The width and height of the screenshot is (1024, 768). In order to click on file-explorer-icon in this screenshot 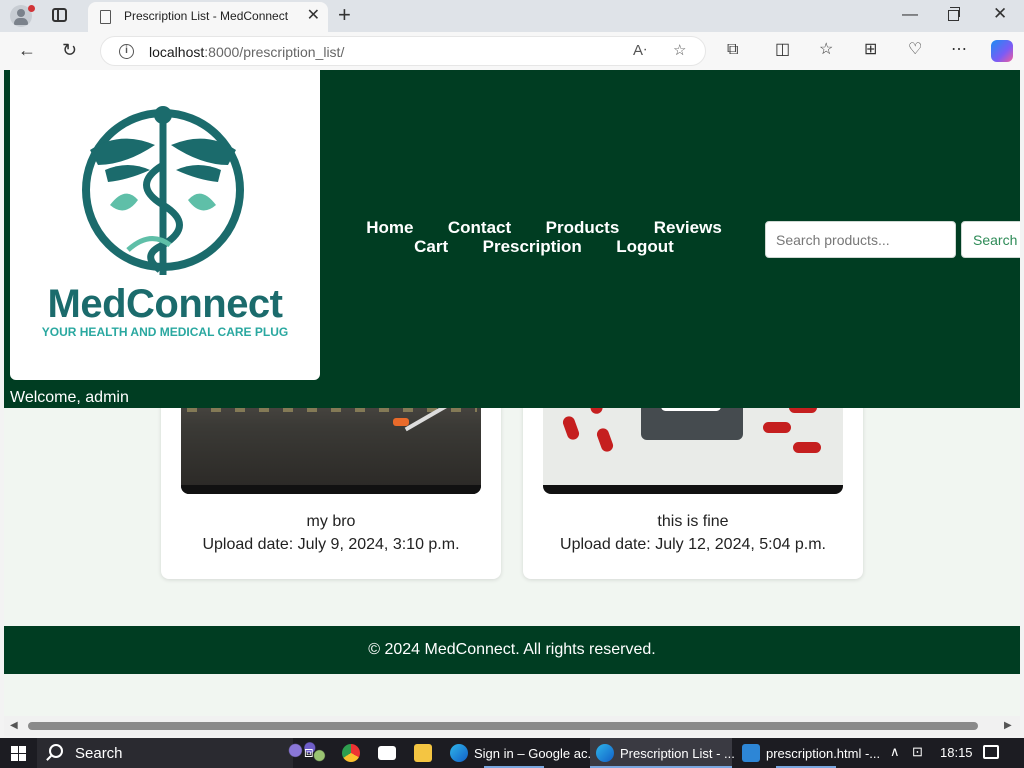, I will do `click(423, 753)`.